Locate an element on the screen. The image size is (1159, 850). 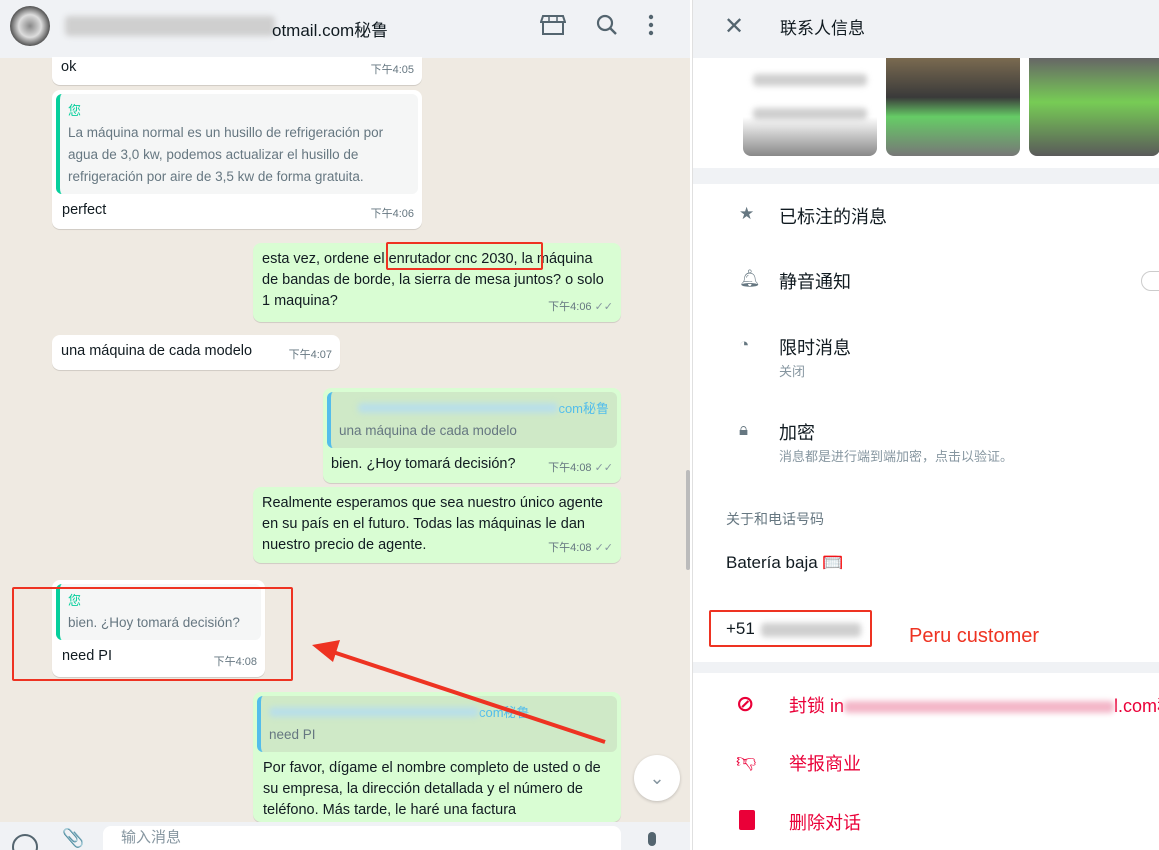
mute-toggle is located at coordinates (1150, 281).